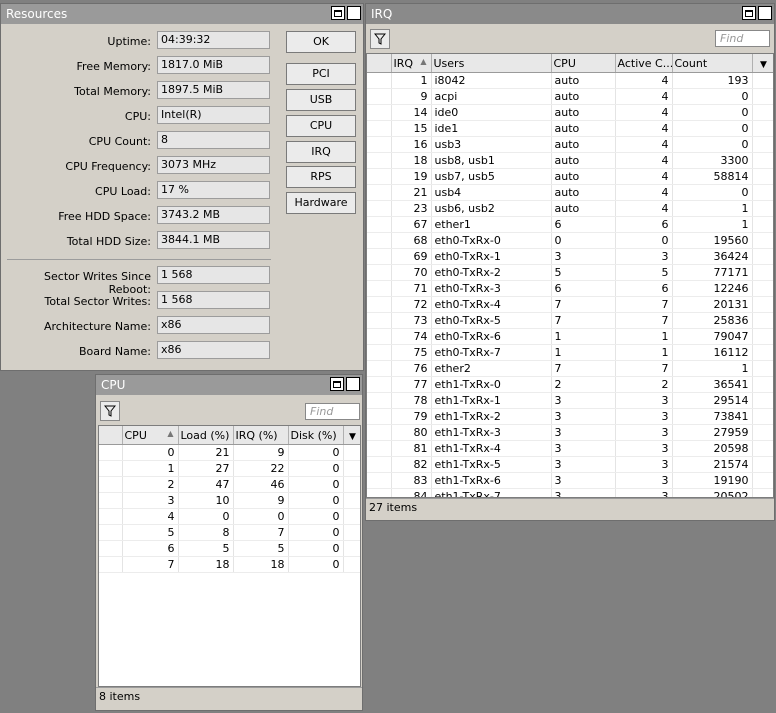  Describe the element at coordinates (570, 272) in the screenshot. I see `table-row: 70 eth0-TxRx-2 5 5 77171` at that location.